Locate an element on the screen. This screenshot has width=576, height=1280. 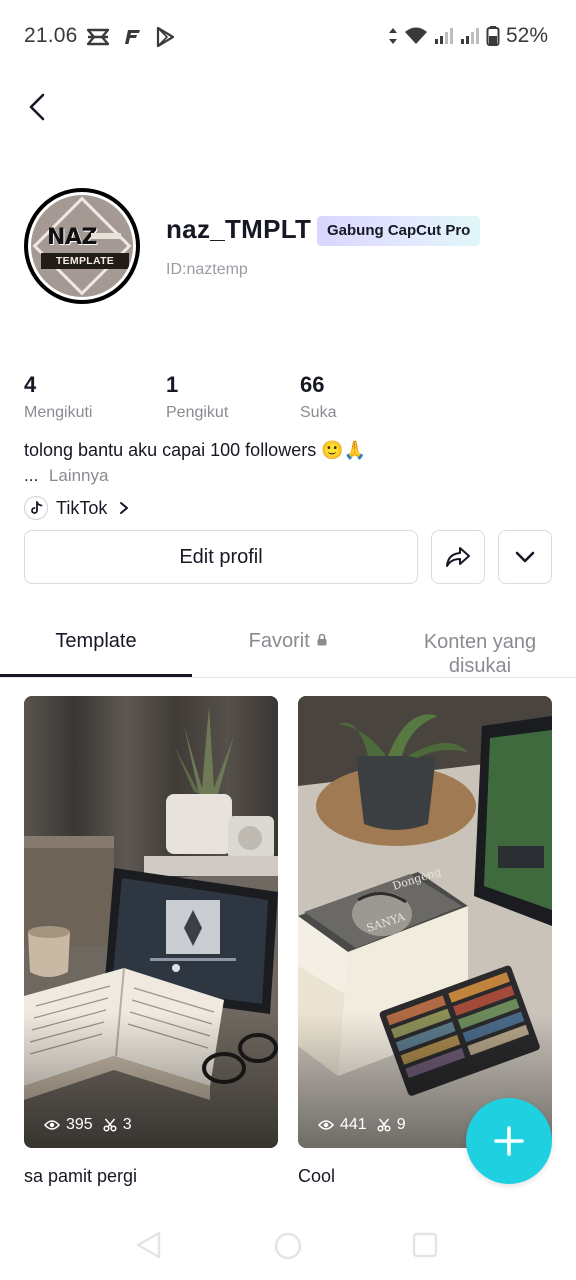
tab-favorit-label: Favorit is located at coordinates (279, 641).